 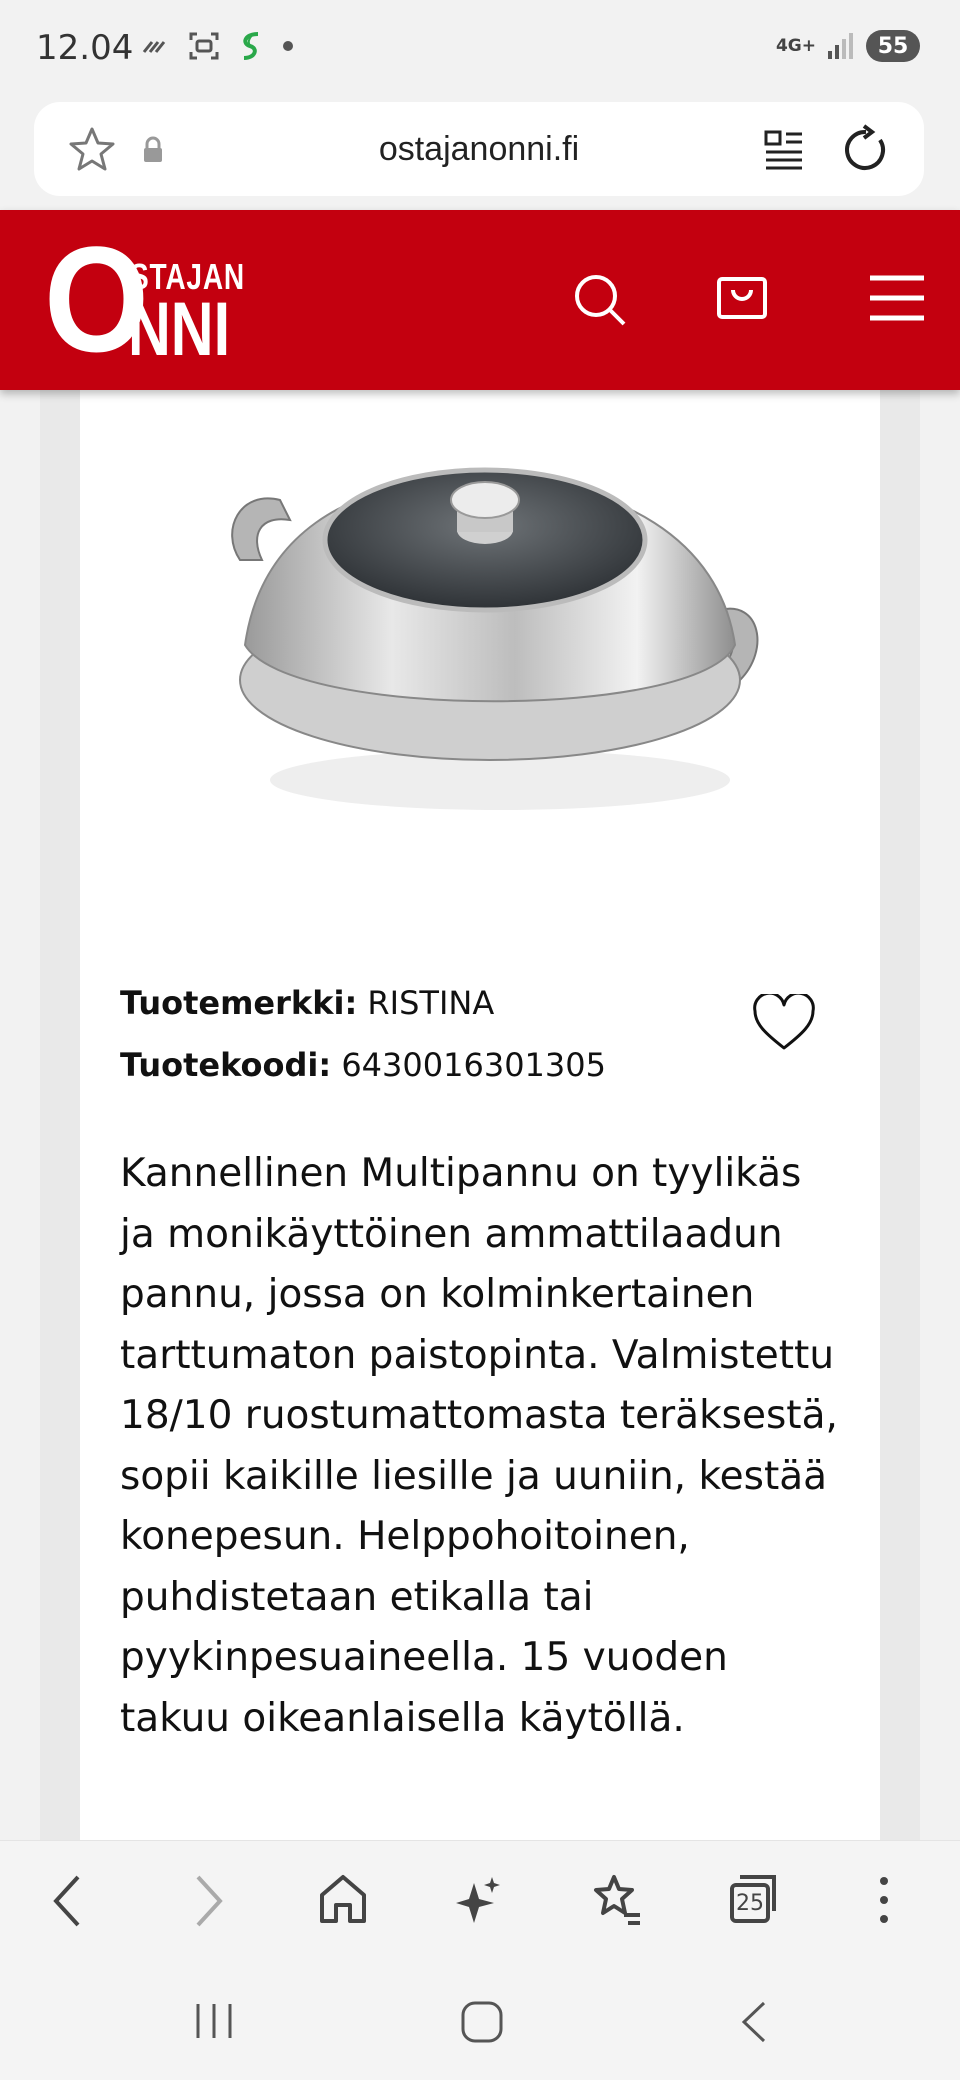 I want to click on s-app-icon, so click(x=251, y=46).